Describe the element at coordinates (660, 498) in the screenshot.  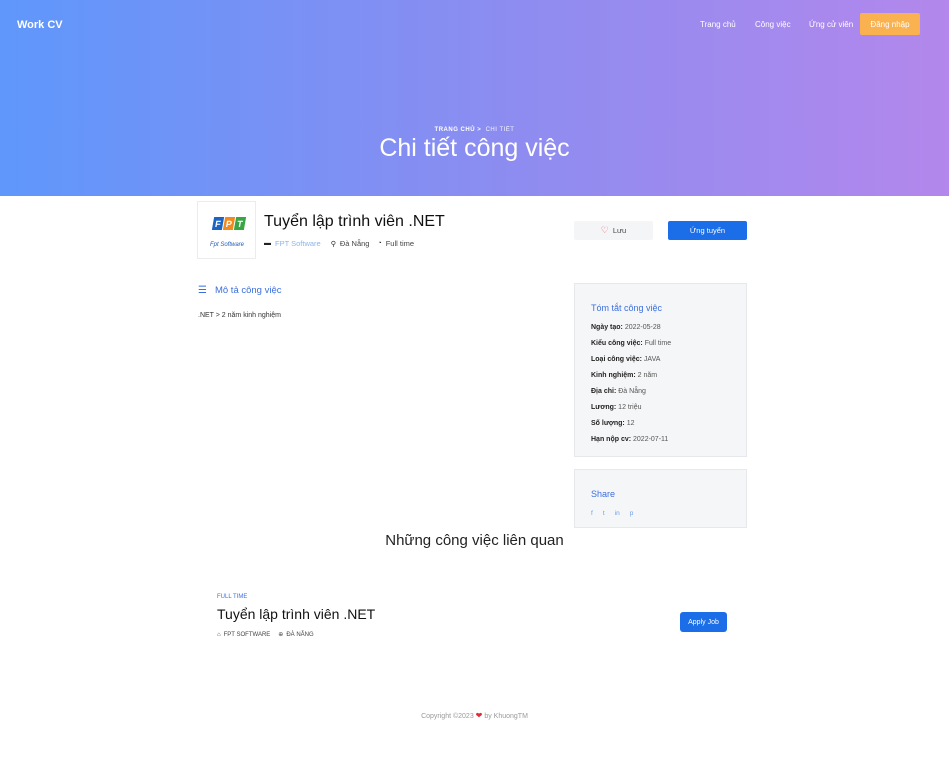
I see `share-card: Share f t in p` at that location.